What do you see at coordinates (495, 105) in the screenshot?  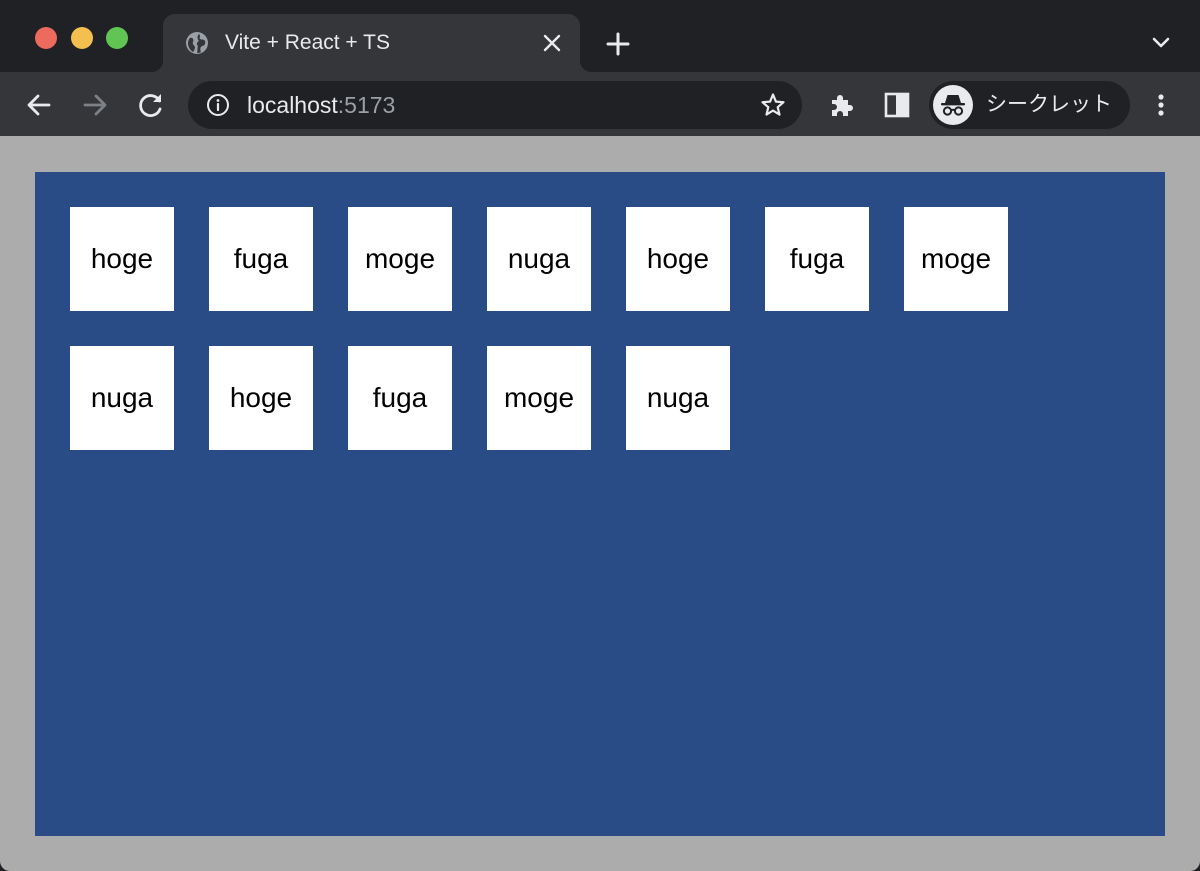 I see `address-bar: localhost:5173` at bounding box center [495, 105].